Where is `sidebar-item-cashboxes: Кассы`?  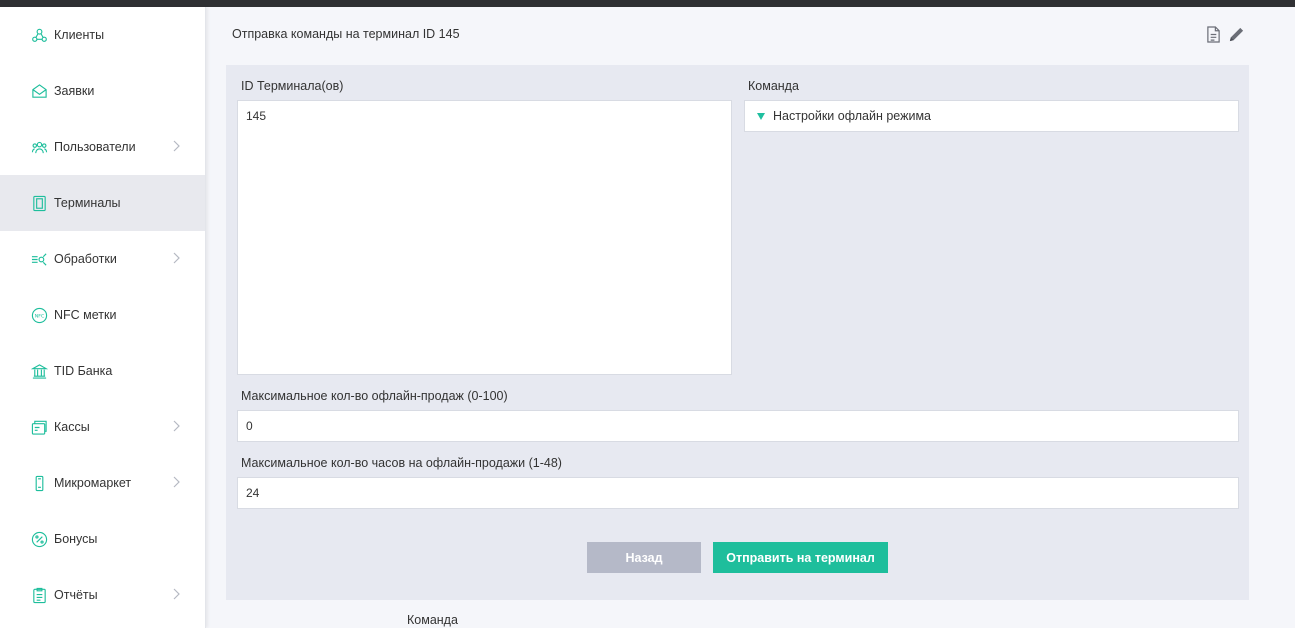
sidebar-item-cashboxes: Кассы is located at coordinates (102, 427).